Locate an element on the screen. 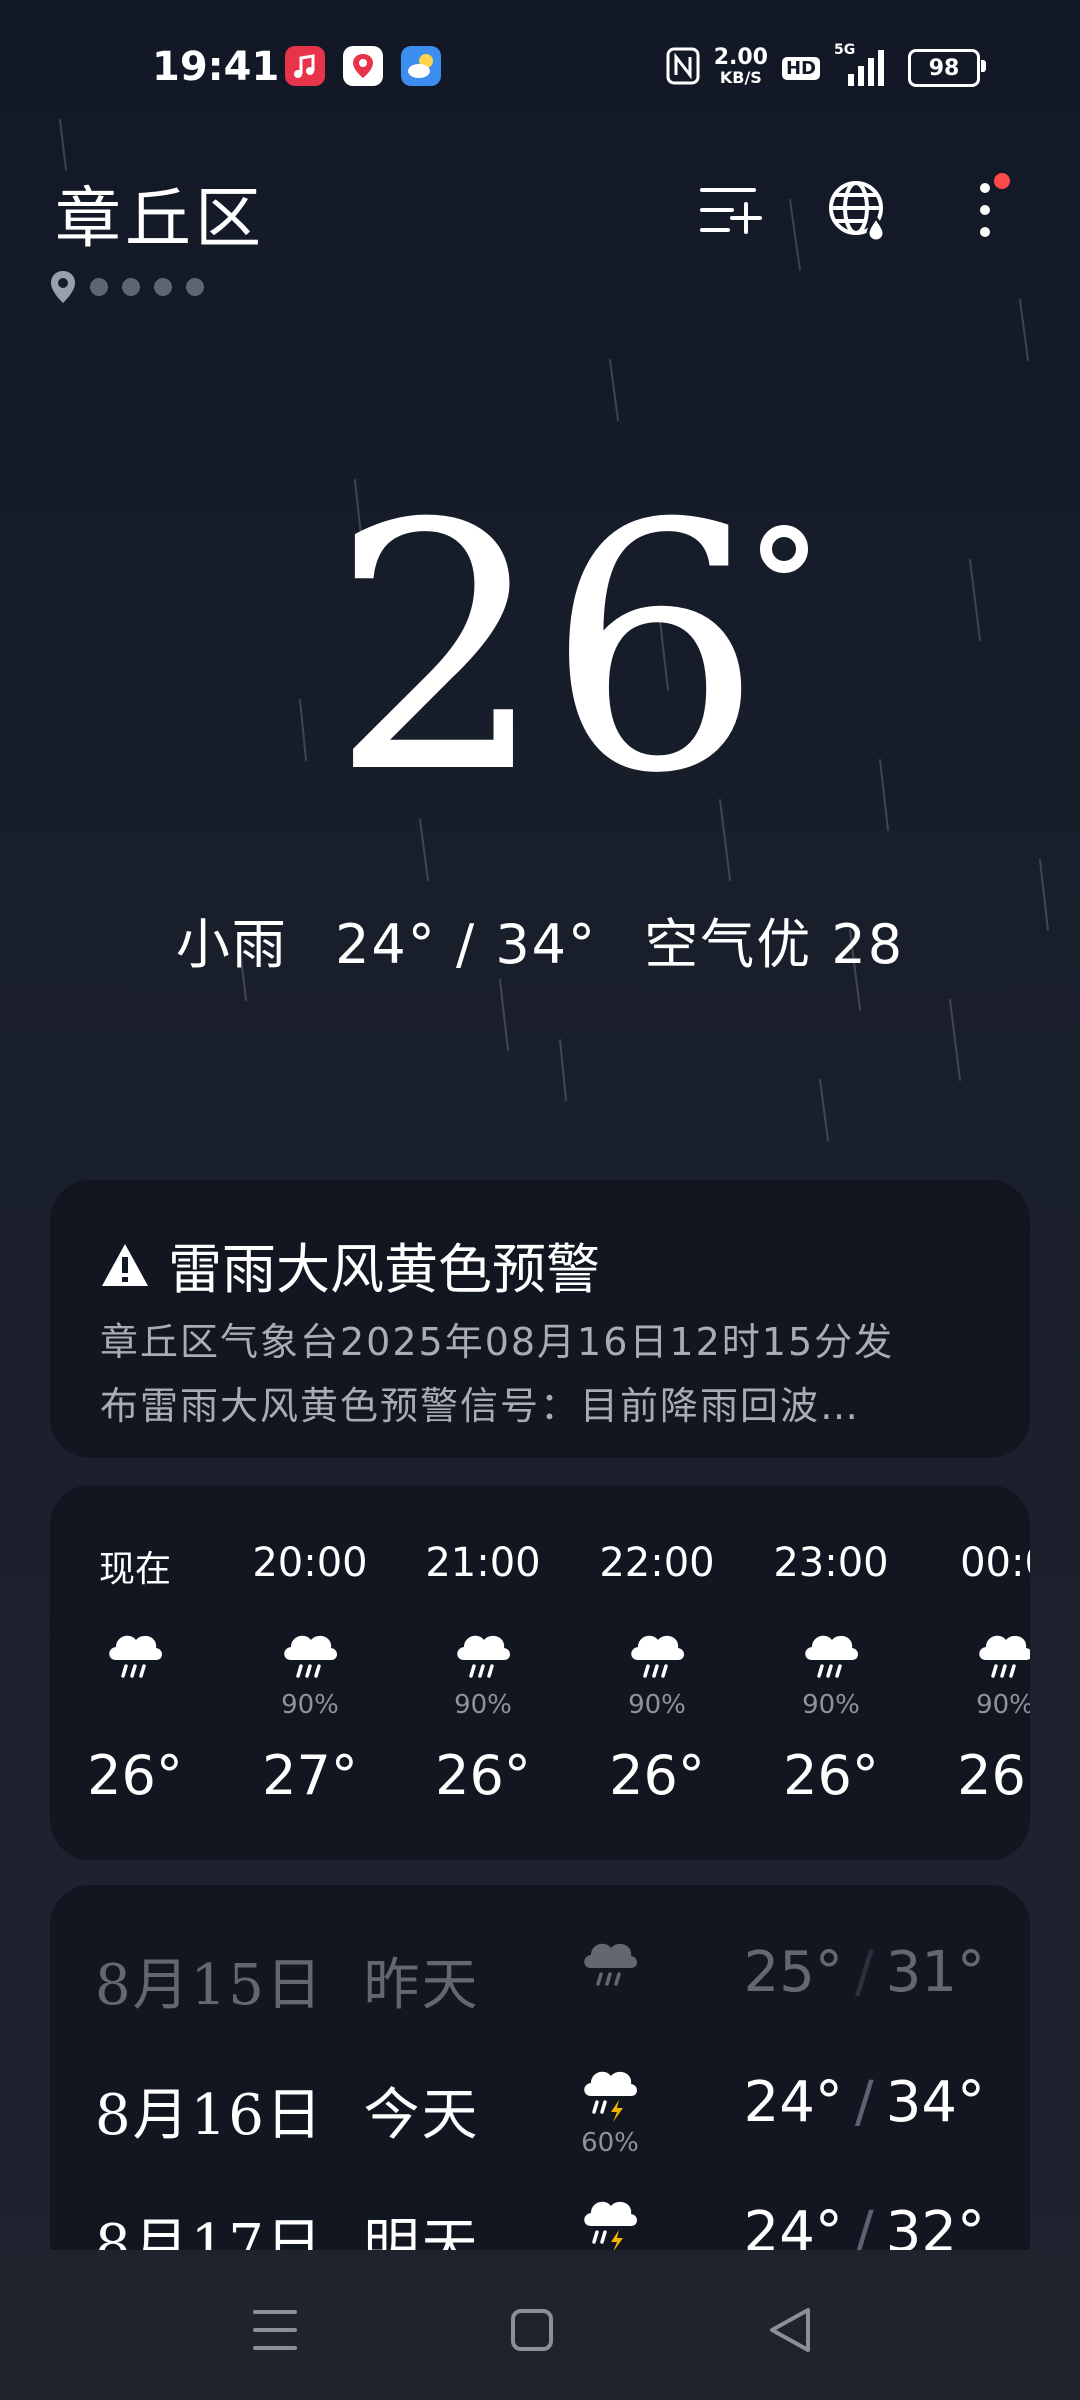 Image resolution: width=1080 pixels, height=2400 pixels. page-indicator is located at coordinates (127, 287).